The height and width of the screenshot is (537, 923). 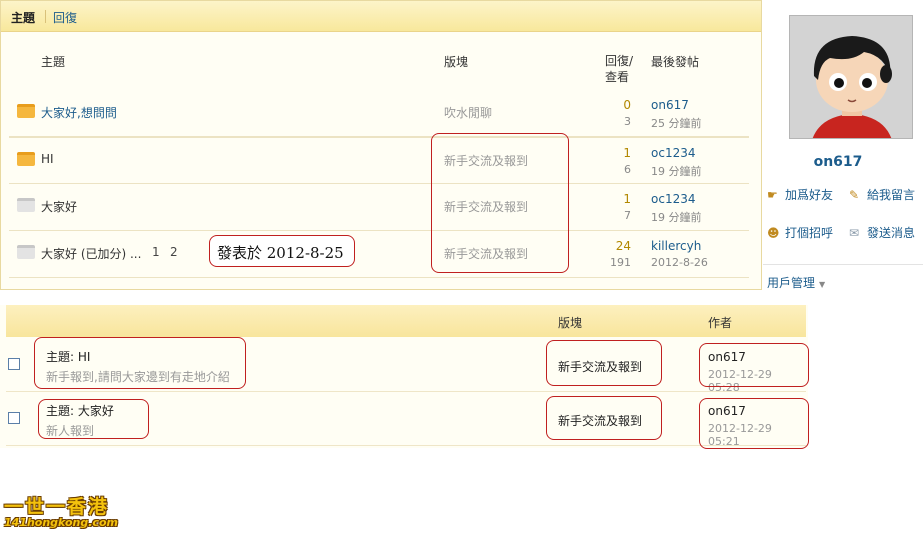 I want to click on reply-count: 24, so click(x=623, y=246).